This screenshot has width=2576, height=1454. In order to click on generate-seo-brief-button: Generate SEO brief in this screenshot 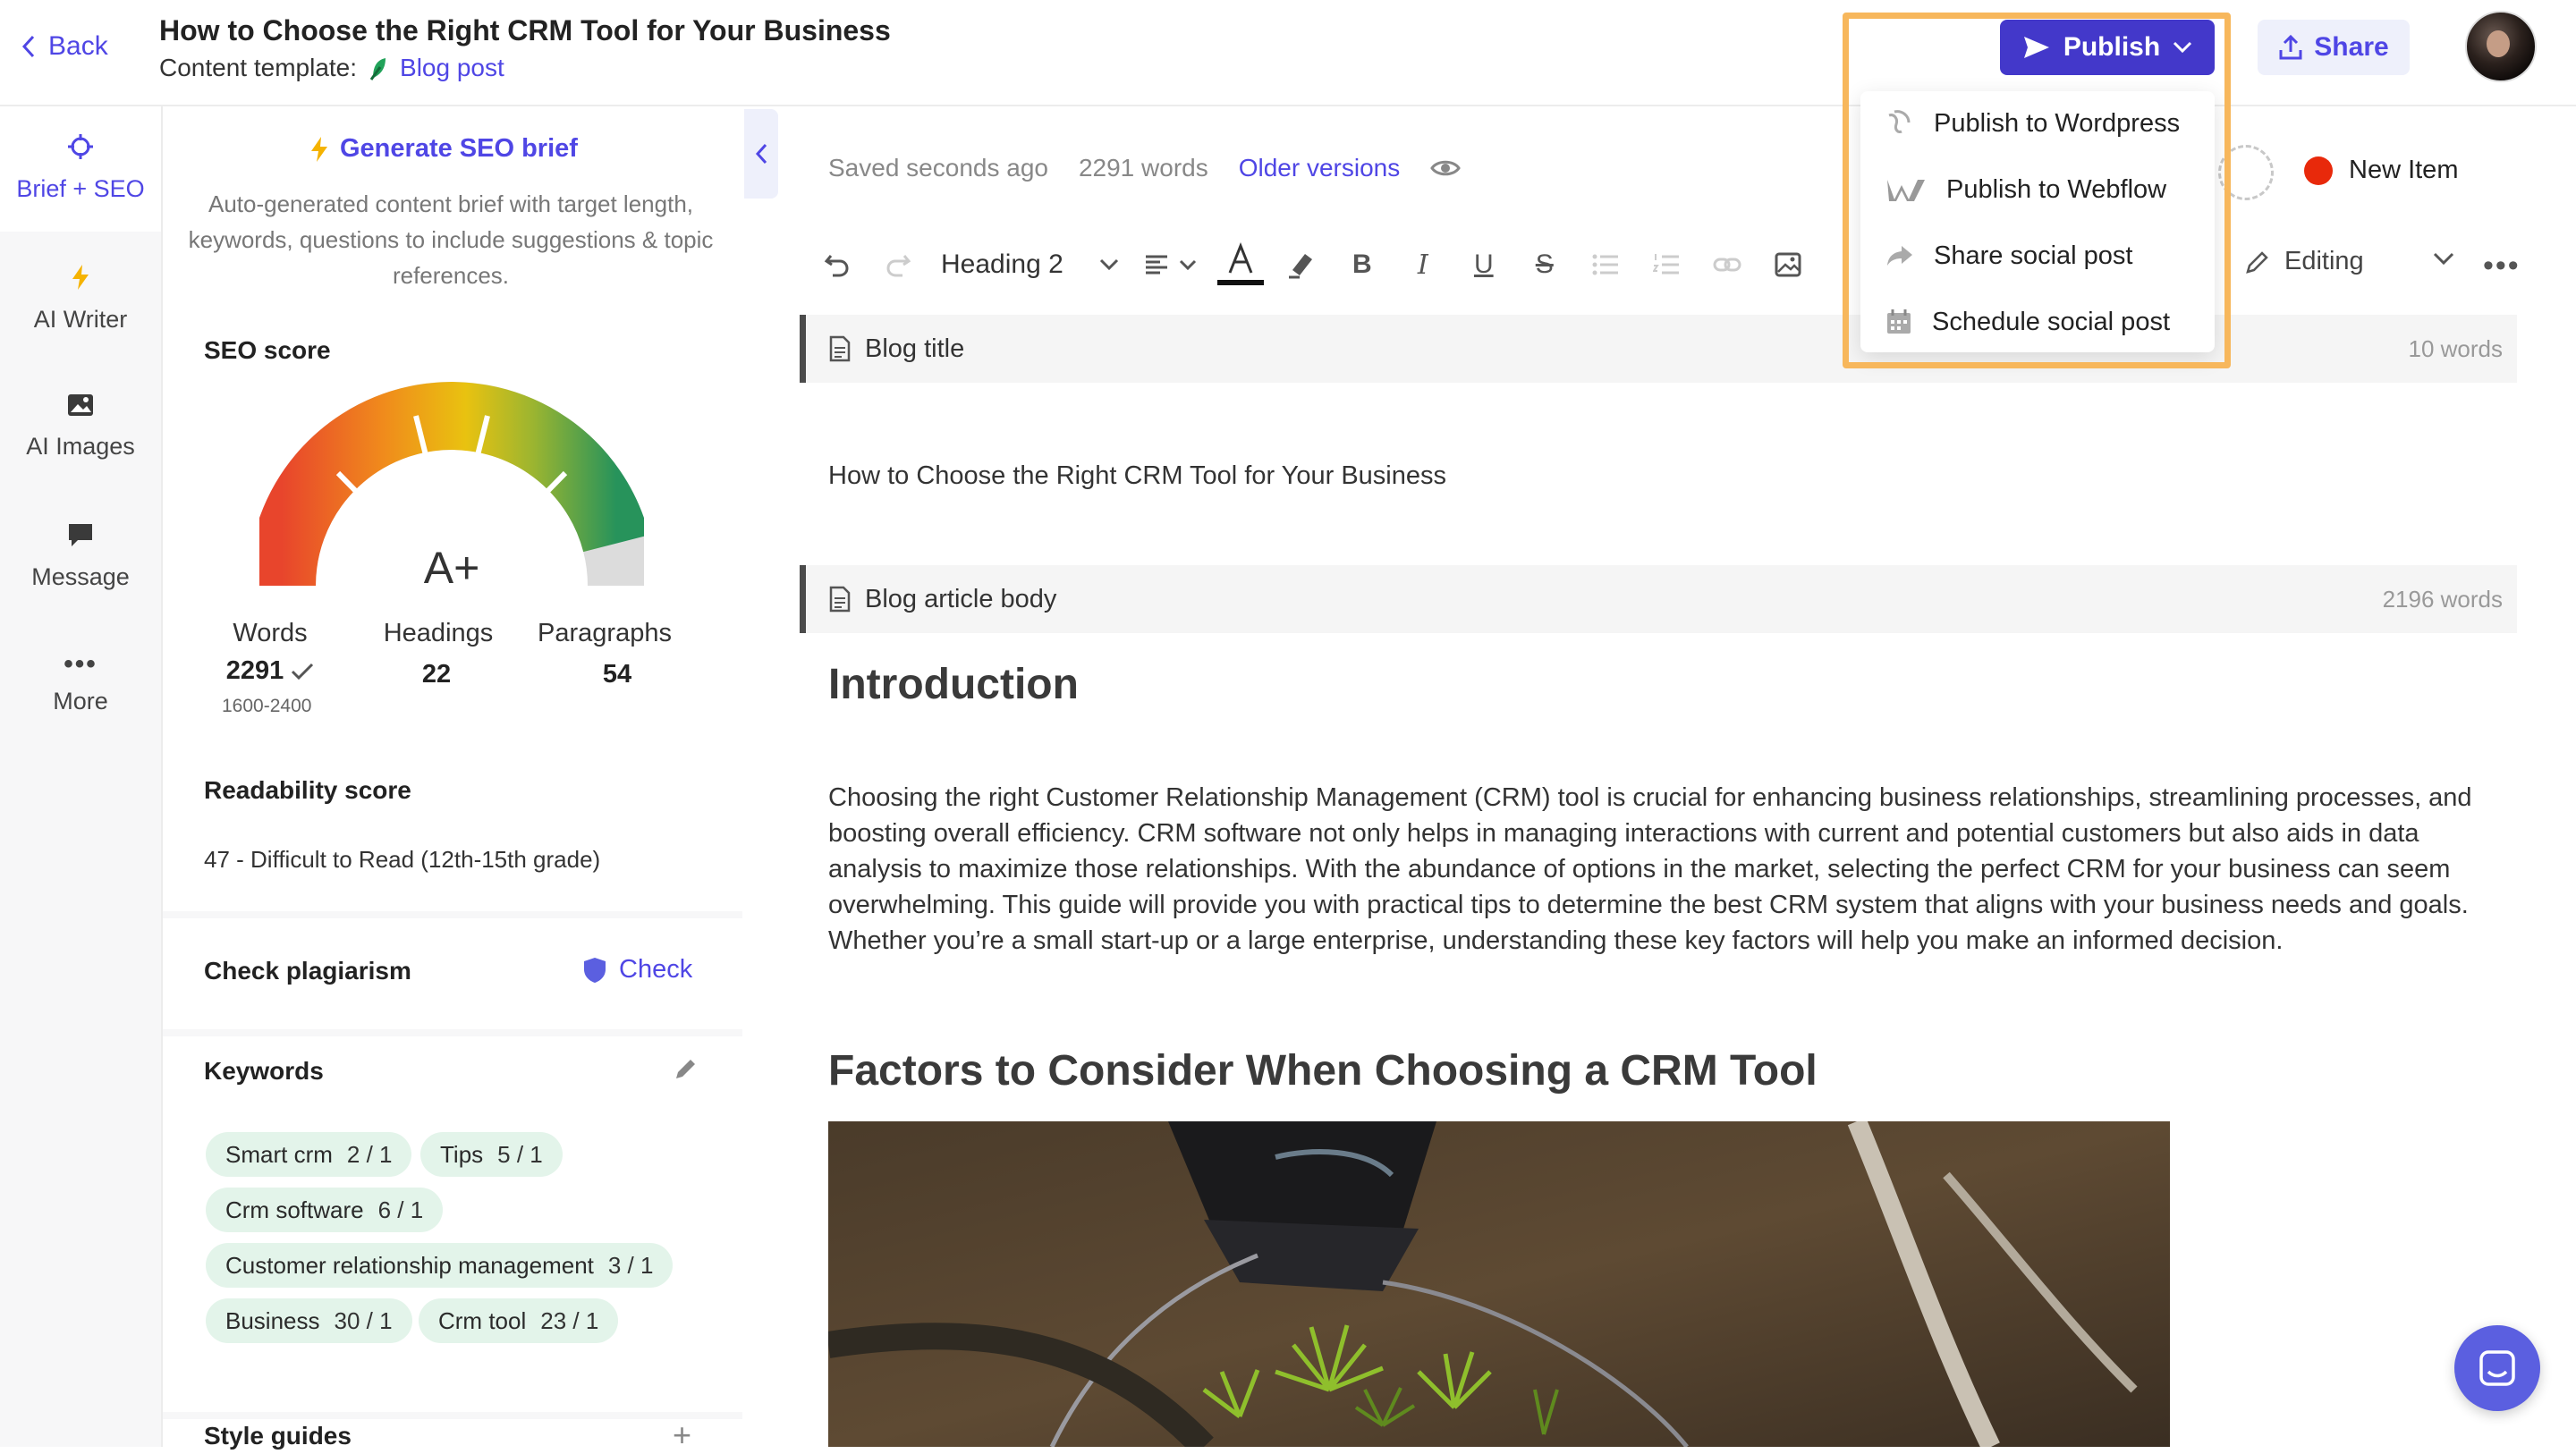, I will do `click(443, 149)`.